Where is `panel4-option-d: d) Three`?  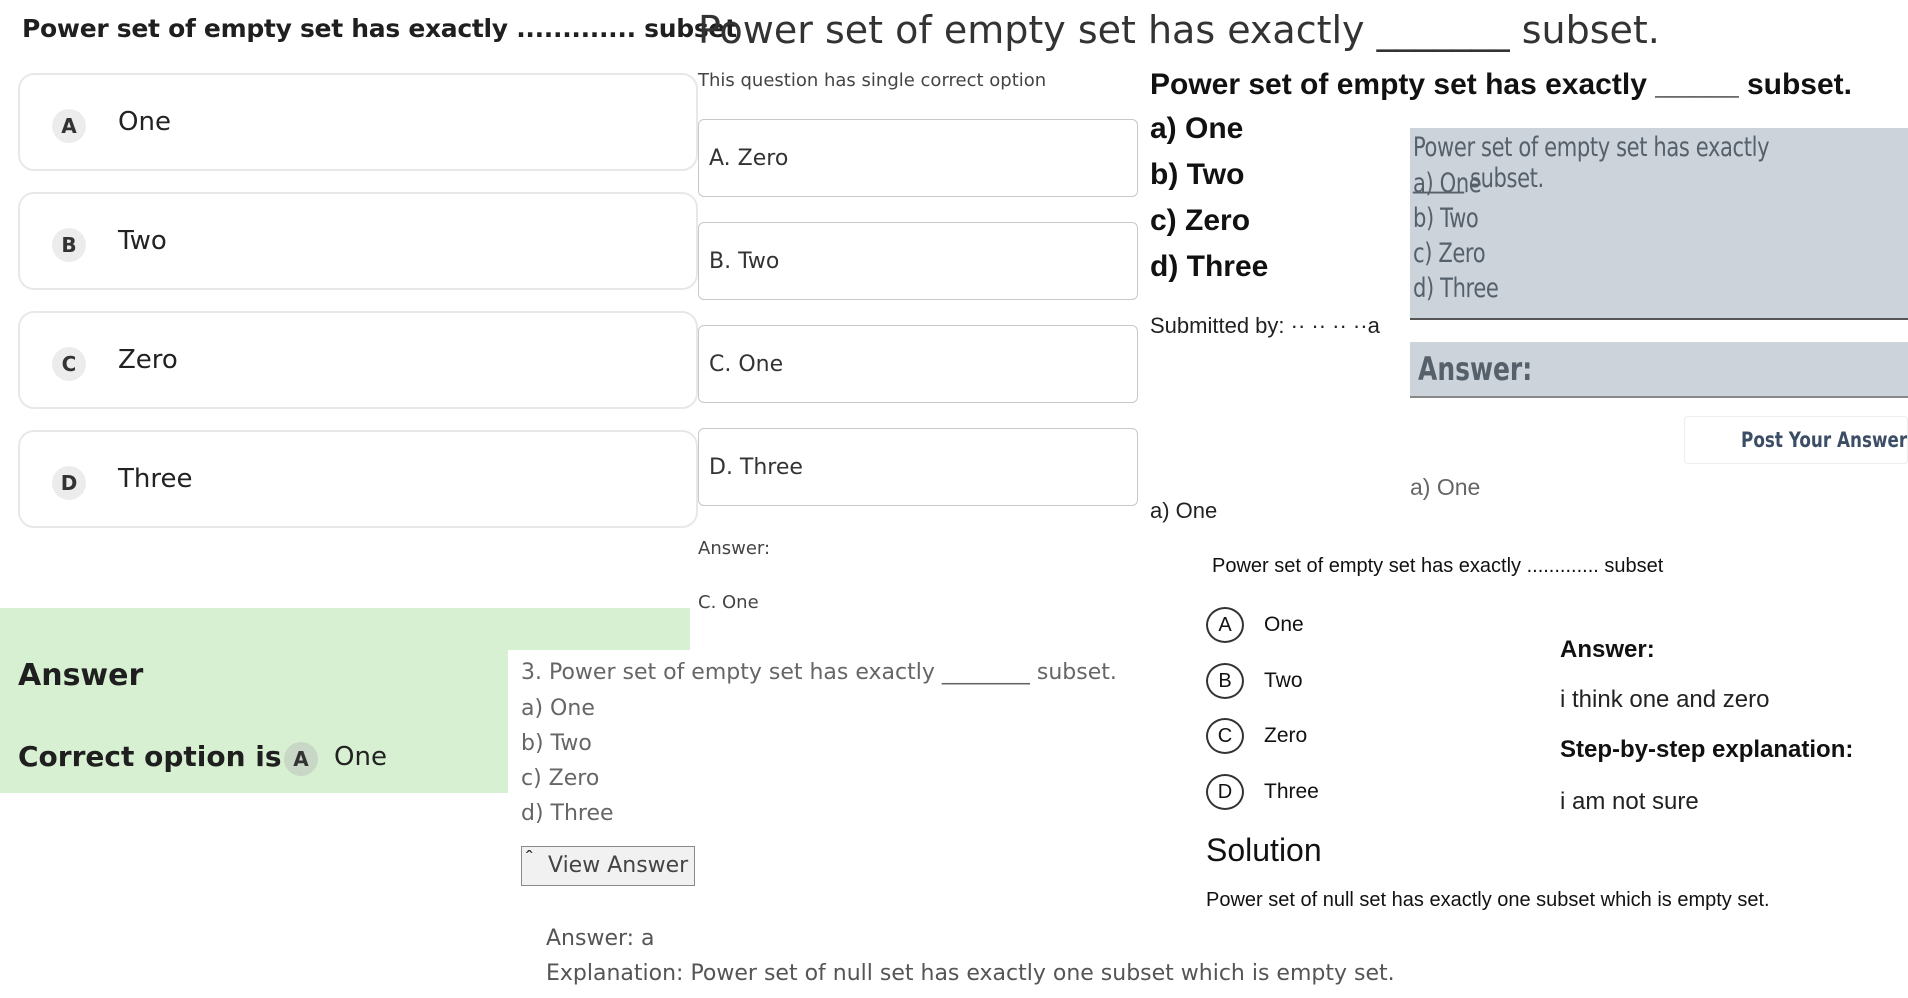
panel4-option-d: d) Three is located at coordinates (1456, 288).